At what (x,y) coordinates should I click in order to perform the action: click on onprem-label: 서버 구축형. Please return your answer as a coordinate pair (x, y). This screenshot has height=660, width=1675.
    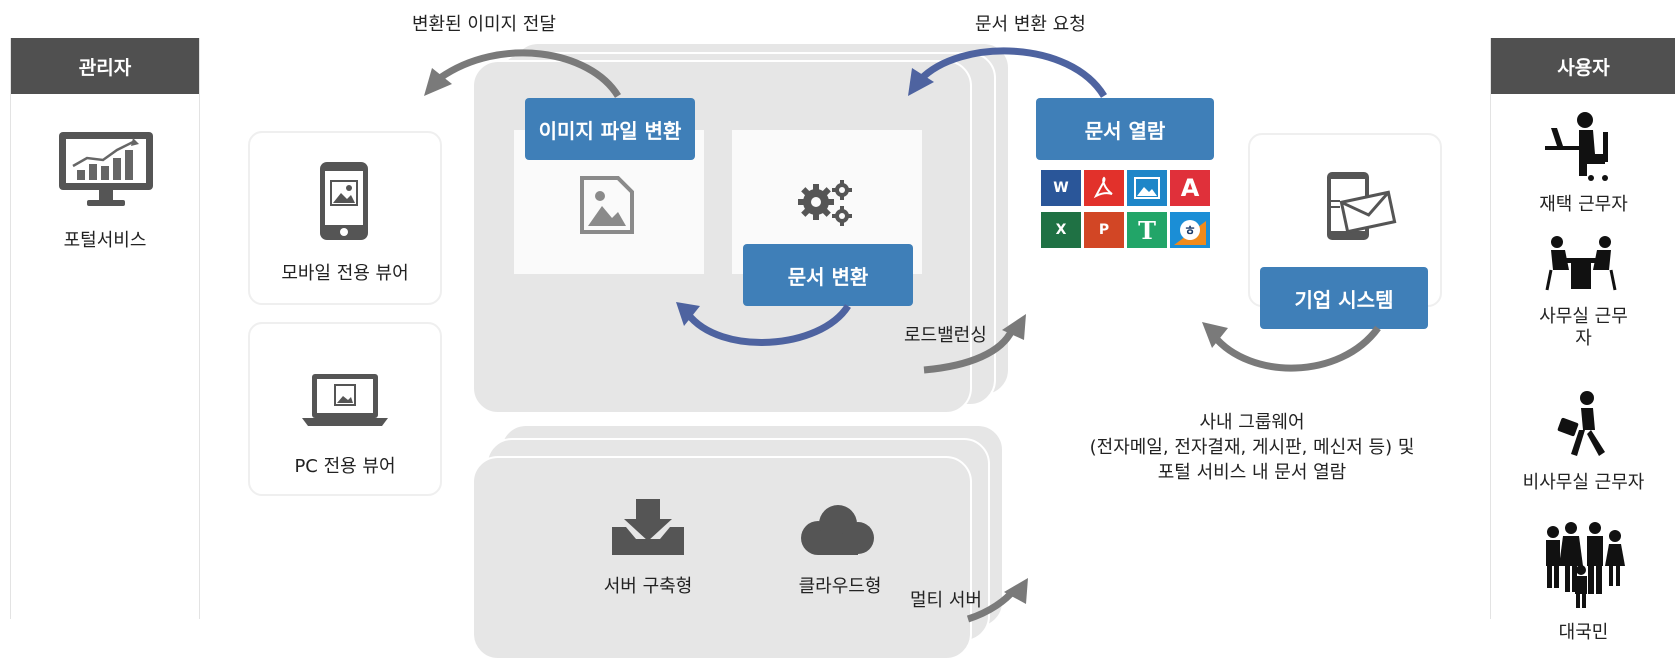
    Looking at the image, I should click on (648, 586).